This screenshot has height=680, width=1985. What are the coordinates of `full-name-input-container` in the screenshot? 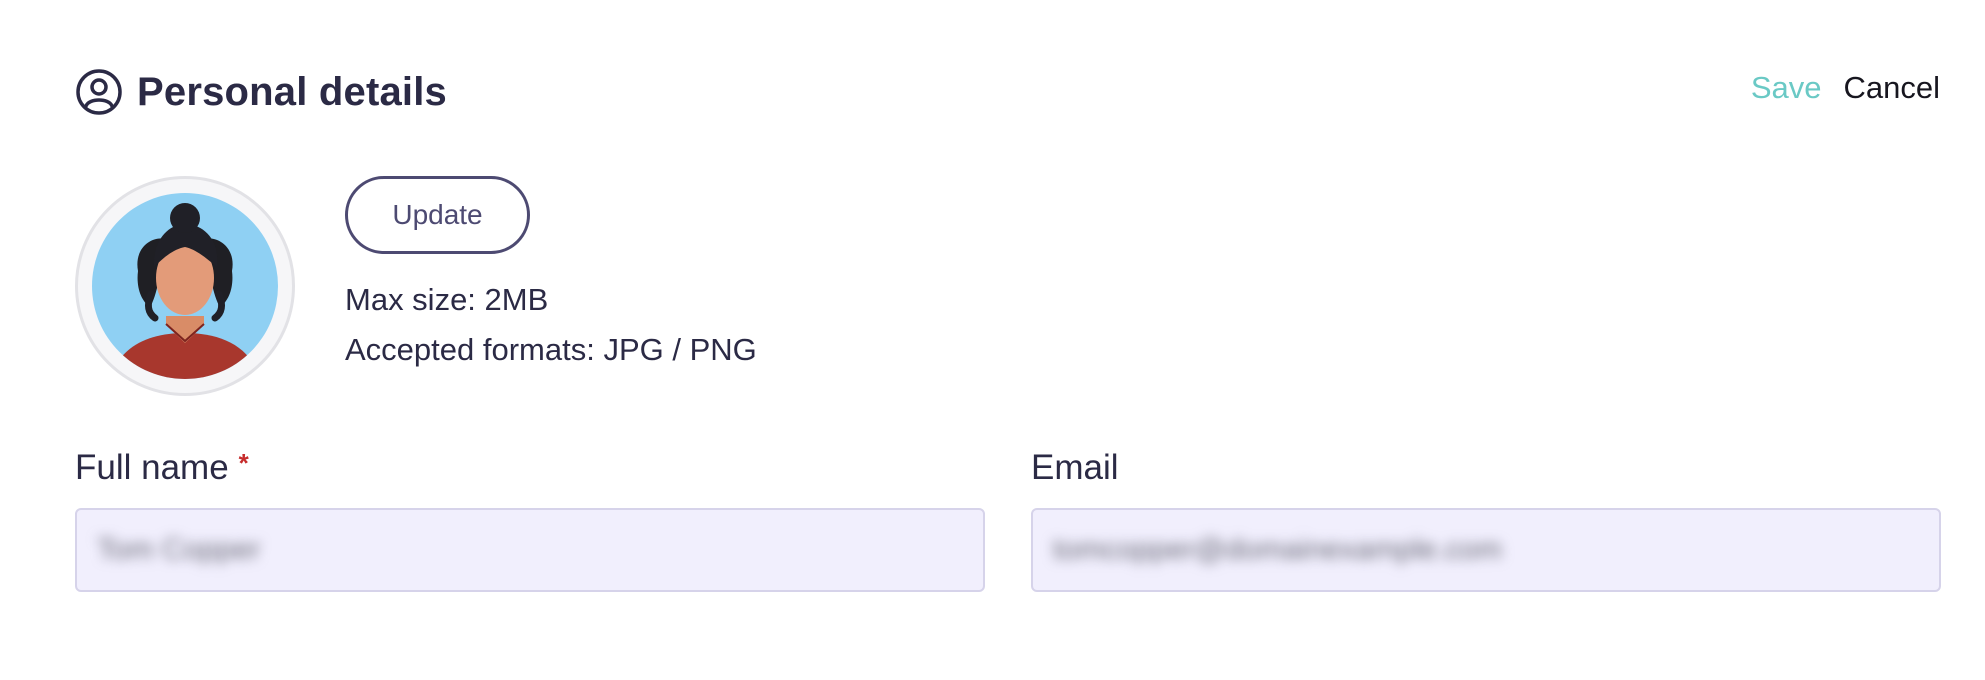 It's located at (530, 550).